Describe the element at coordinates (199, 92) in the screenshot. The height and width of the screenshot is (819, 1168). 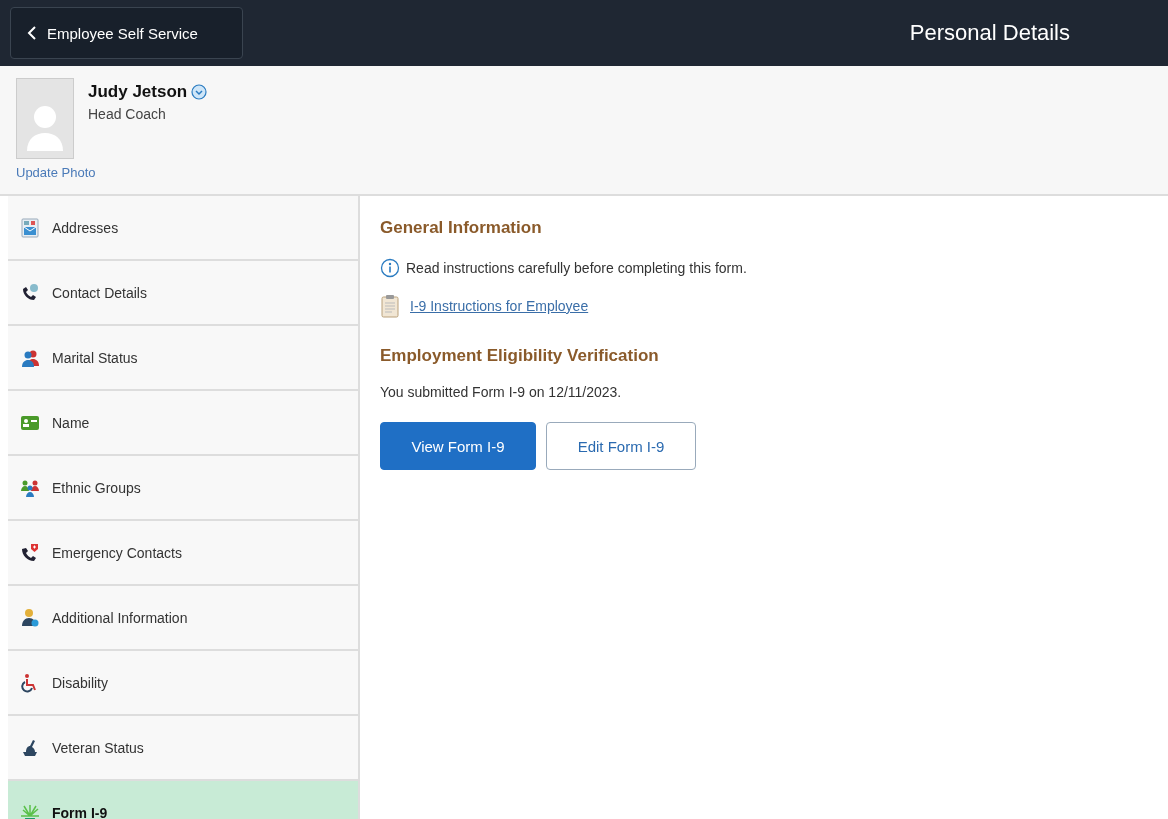
I see `dropdown-icon` at that location.